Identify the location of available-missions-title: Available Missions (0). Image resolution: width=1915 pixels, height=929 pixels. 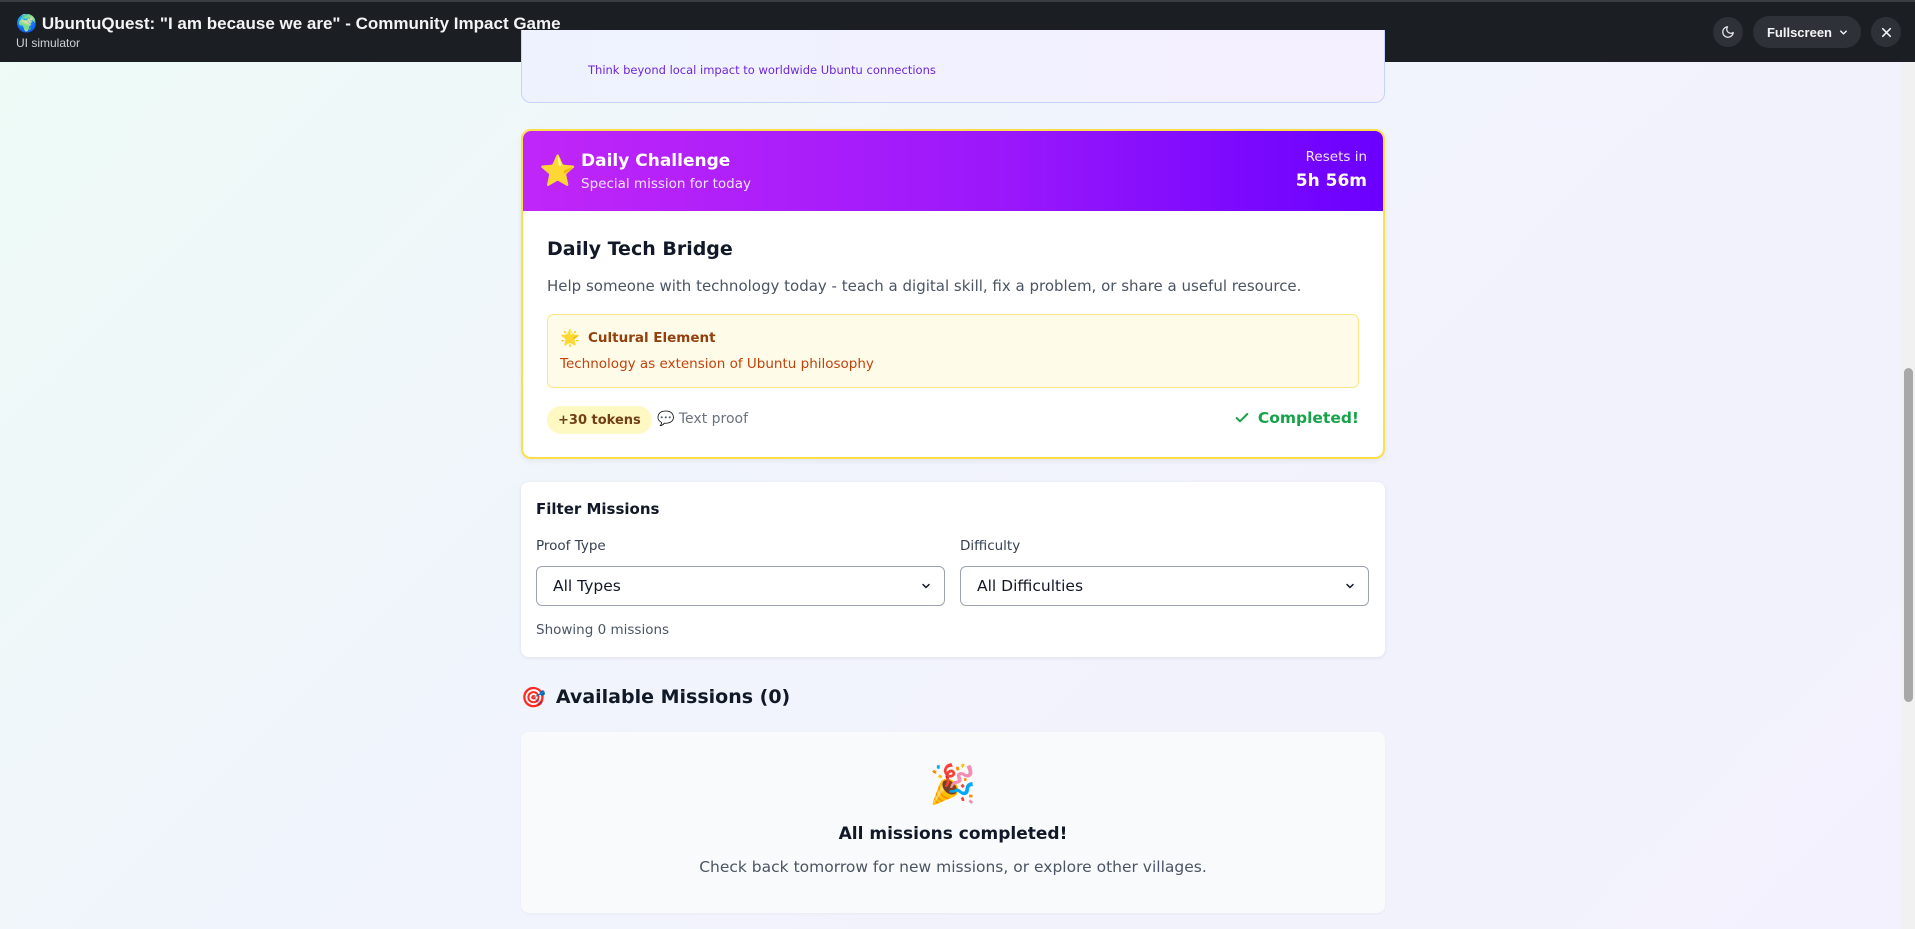
(673, 697).